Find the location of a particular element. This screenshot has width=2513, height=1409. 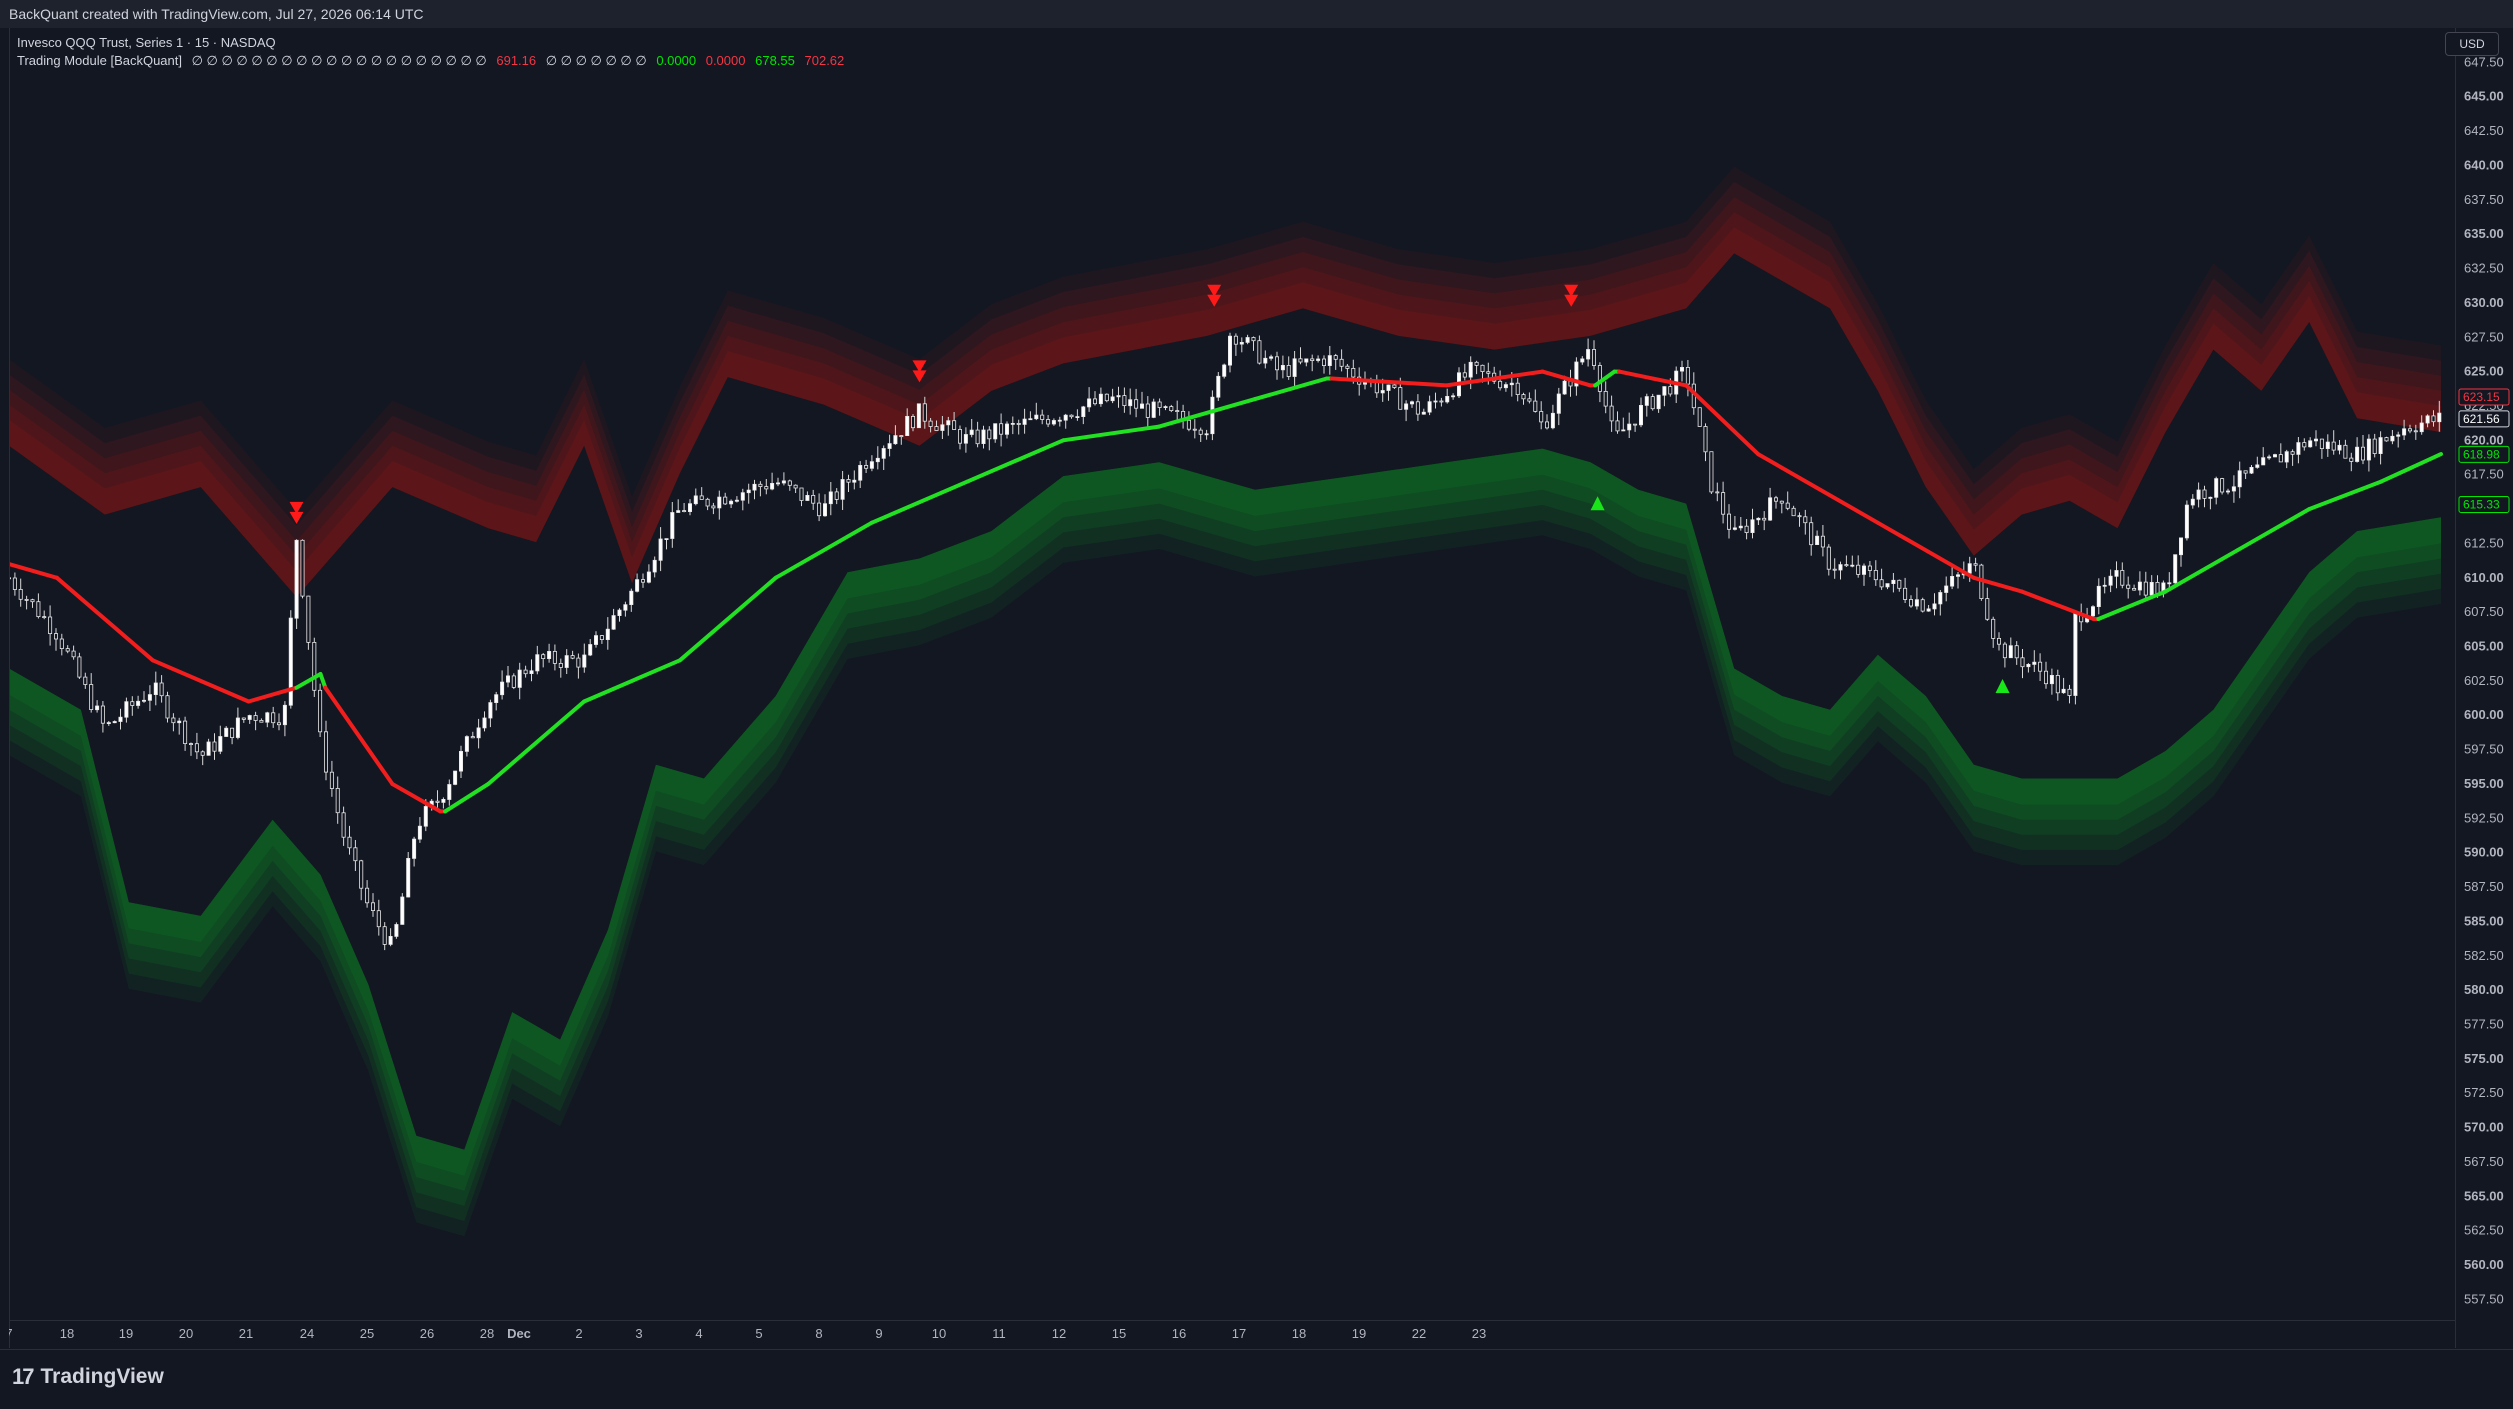

price-tick-label: 580.00 is located at coordinates (2484, 989).